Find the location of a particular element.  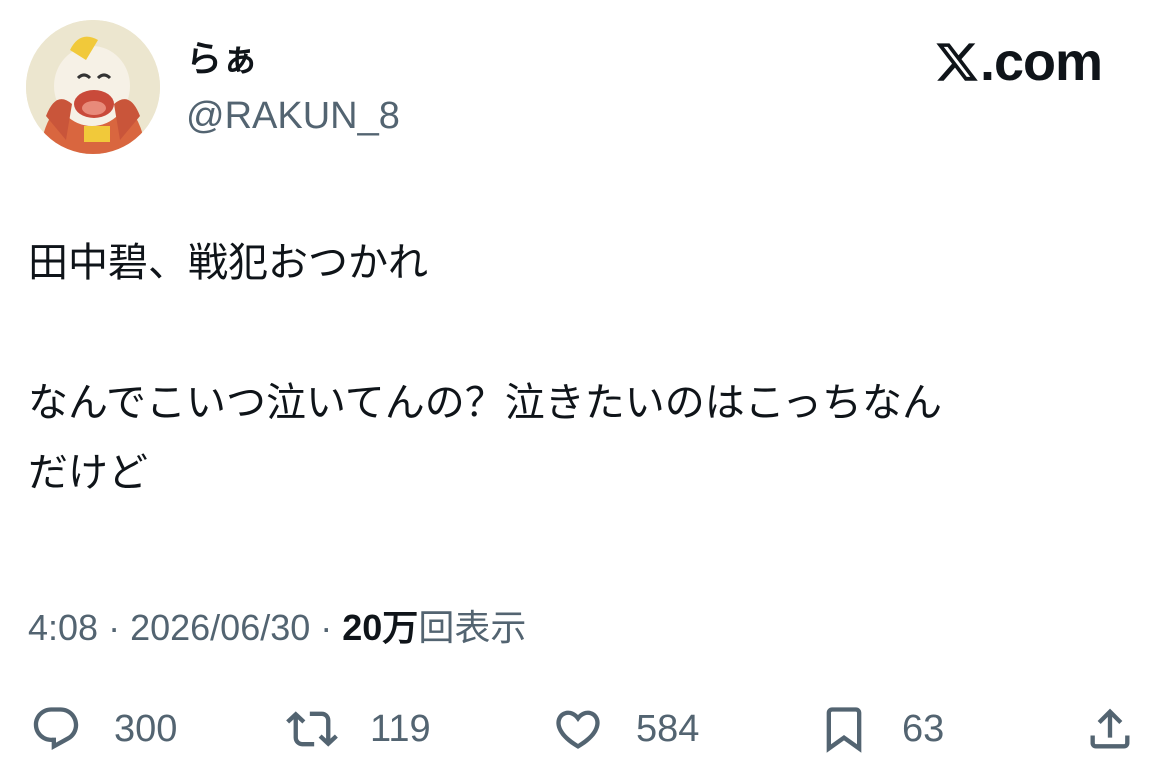

retweet-icon is located at coordinates (312, 729).